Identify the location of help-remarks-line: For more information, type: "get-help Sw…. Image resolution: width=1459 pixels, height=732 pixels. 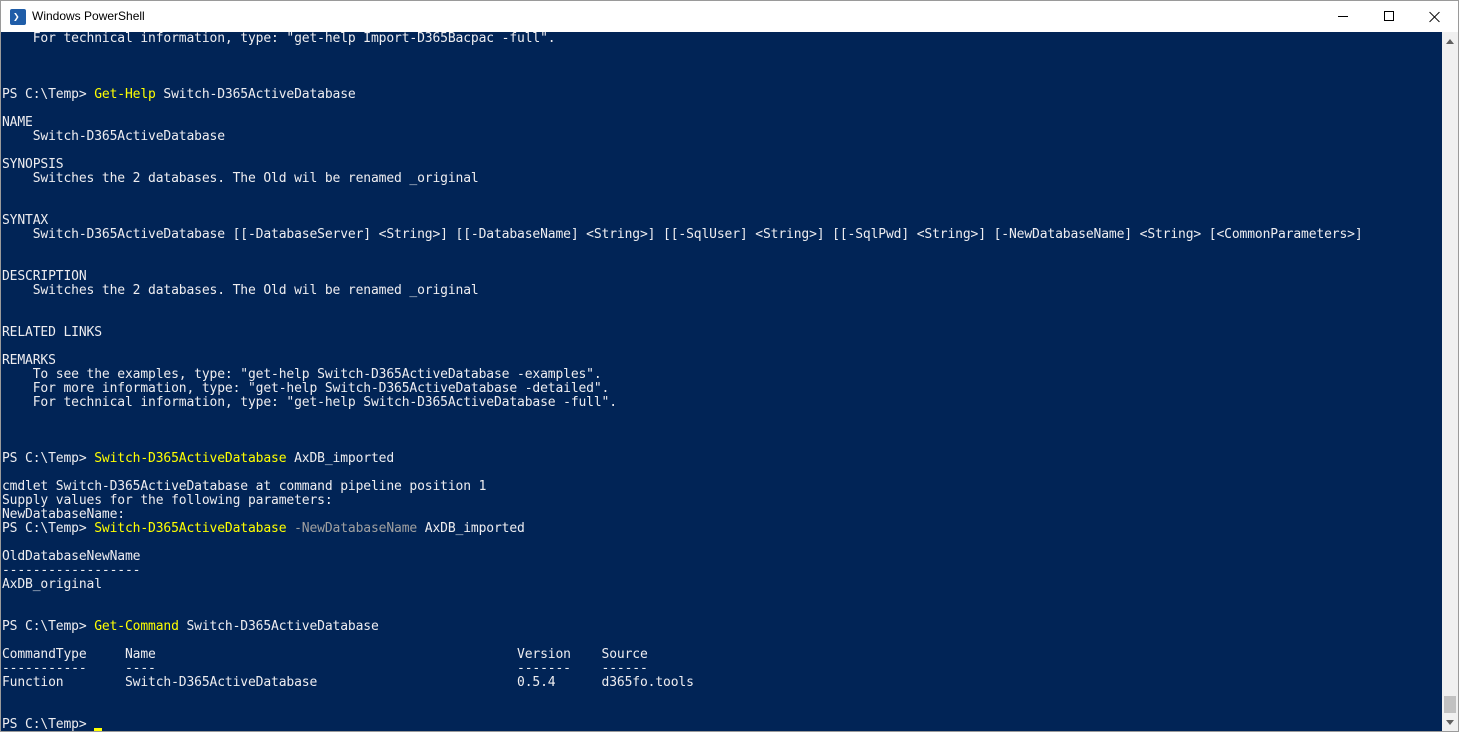
(306, 388).